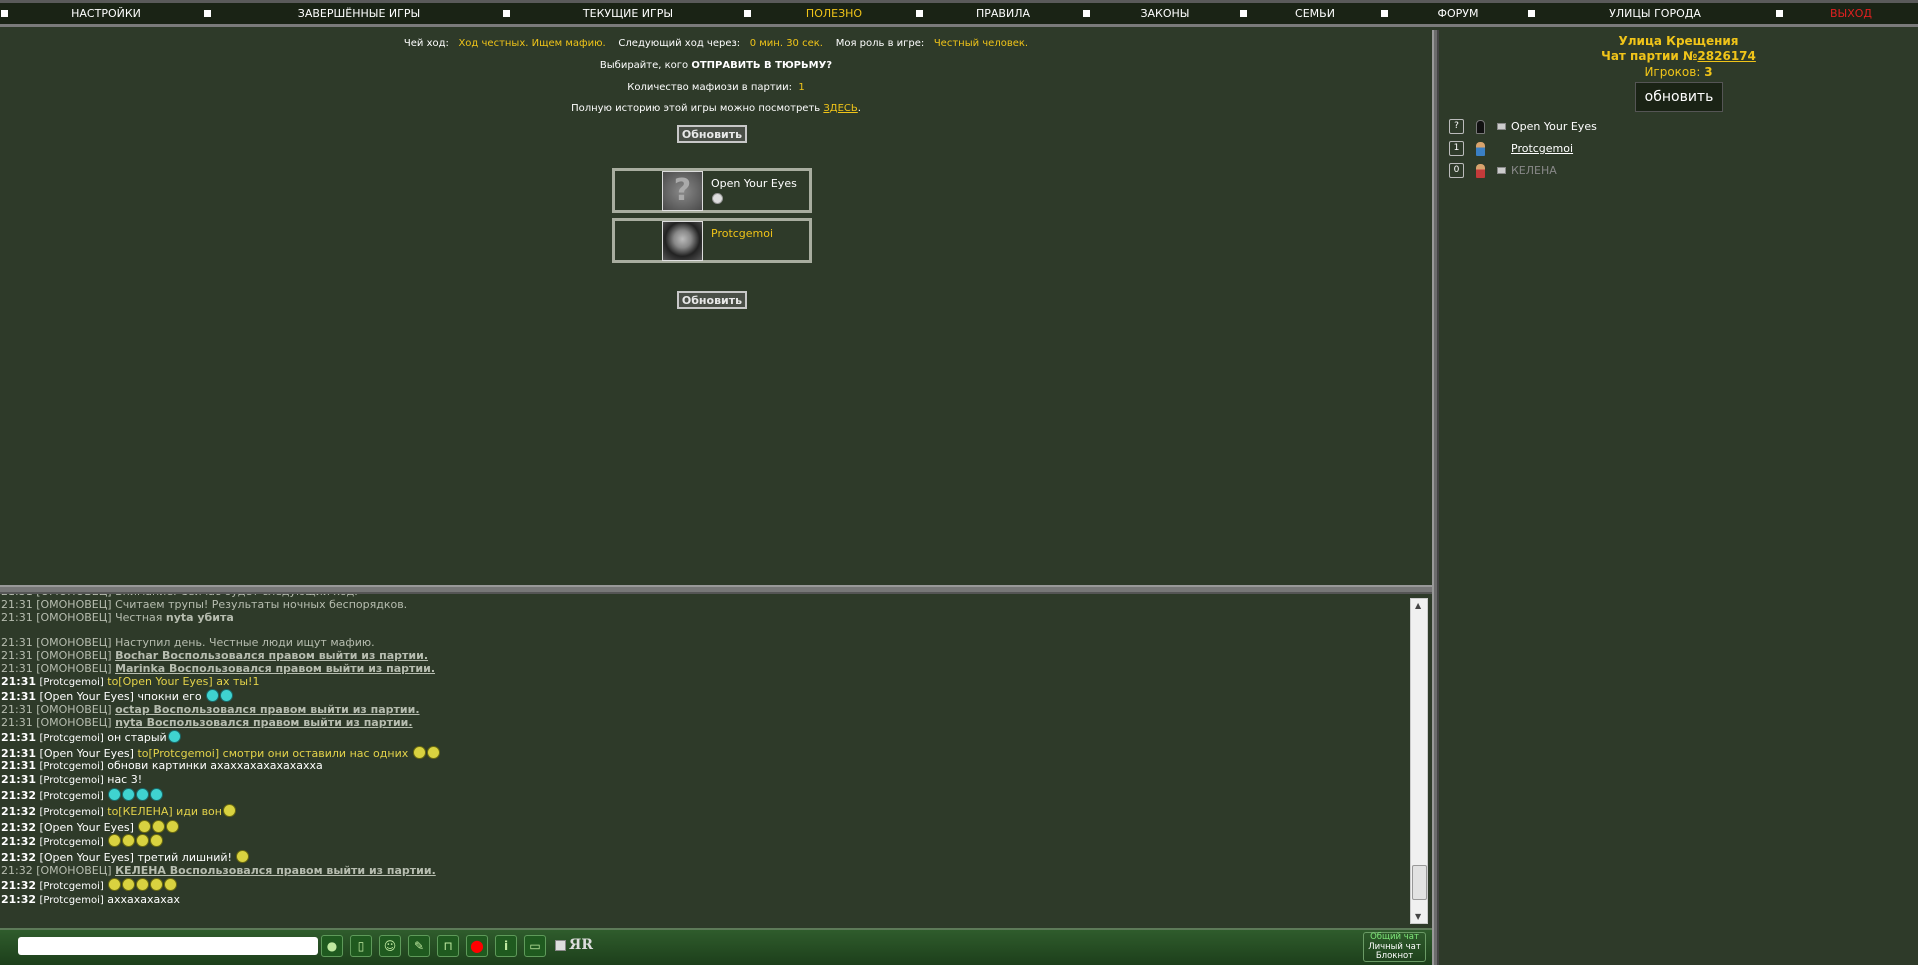  I want to click on scroll-up-icon: ▲, so click(1418, 605).